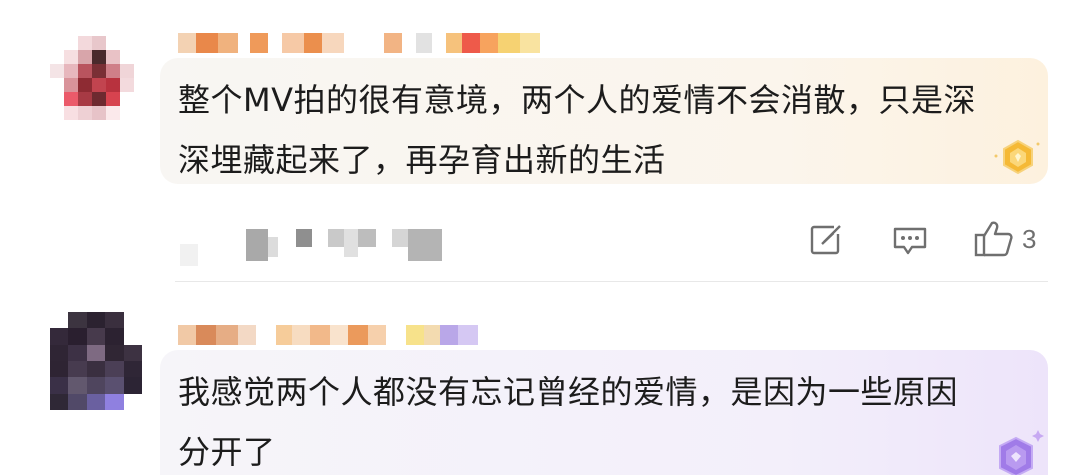  I want to click on share-edit-icon, so click(827, 239).